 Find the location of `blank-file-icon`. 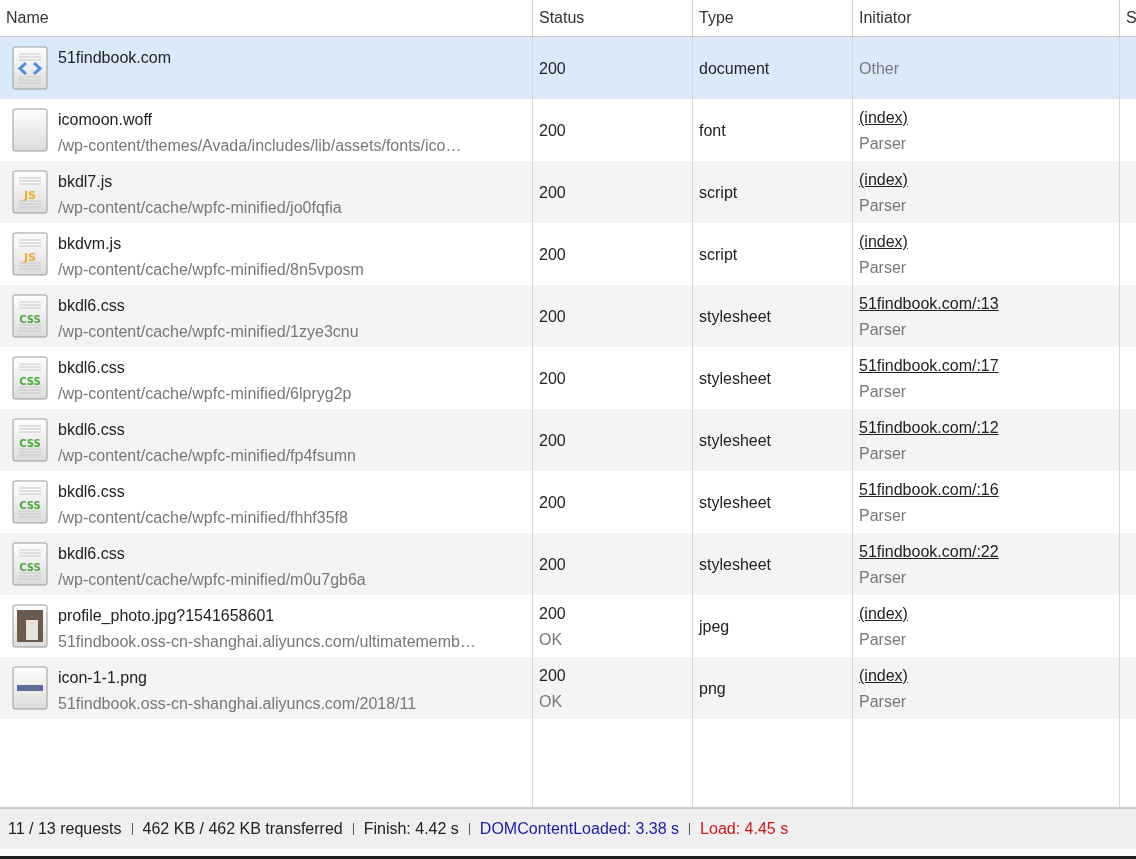

blank-file-icon is located at coordinates (30, 130).